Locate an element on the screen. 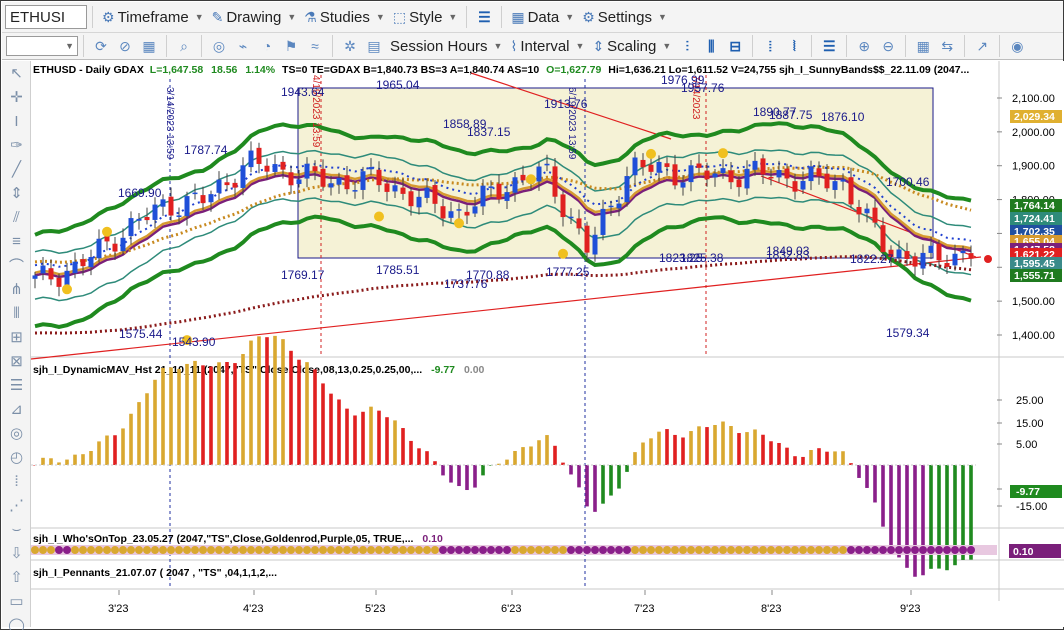 Image resolution: width=1064 pixels, height=630 pixels. gann-tool-icon: ⊠ is located at coordinates (16, 361).